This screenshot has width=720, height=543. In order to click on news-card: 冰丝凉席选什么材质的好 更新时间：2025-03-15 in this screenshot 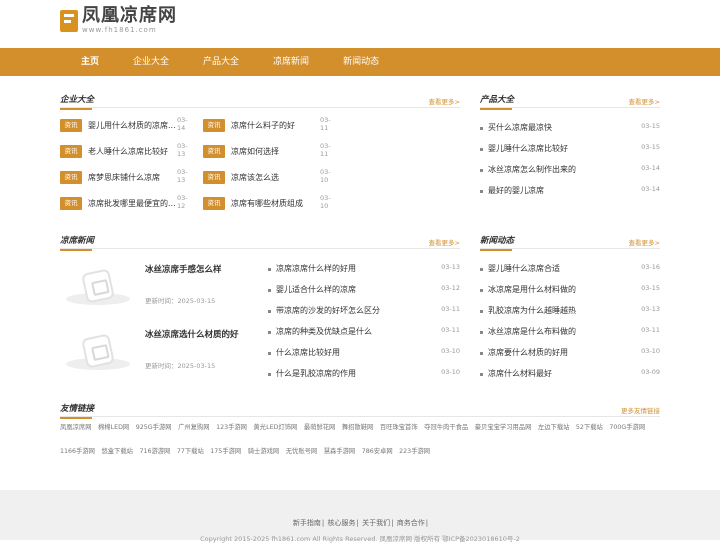, I will do `click(157, 354)`.